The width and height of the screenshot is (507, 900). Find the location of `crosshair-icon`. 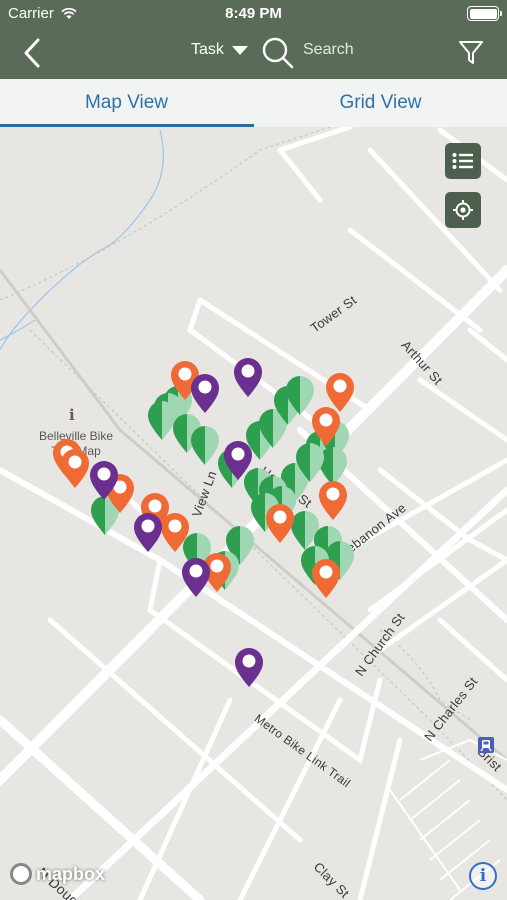

crosshair-icon is located at coordinates (463, 210).